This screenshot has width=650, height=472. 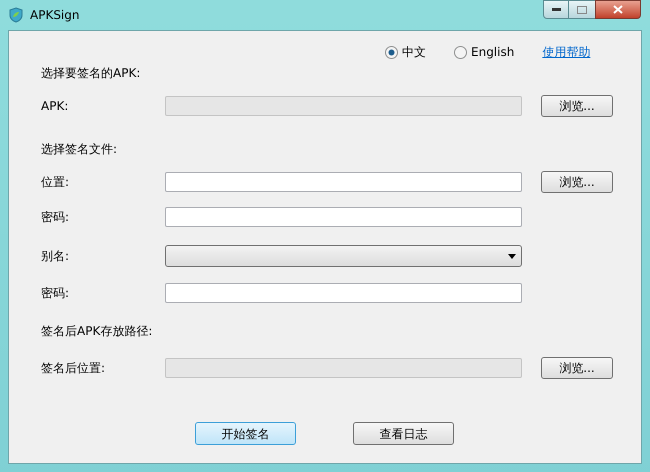 I want to click on dropdown-arrow-icon, so click(x=512, y=256).